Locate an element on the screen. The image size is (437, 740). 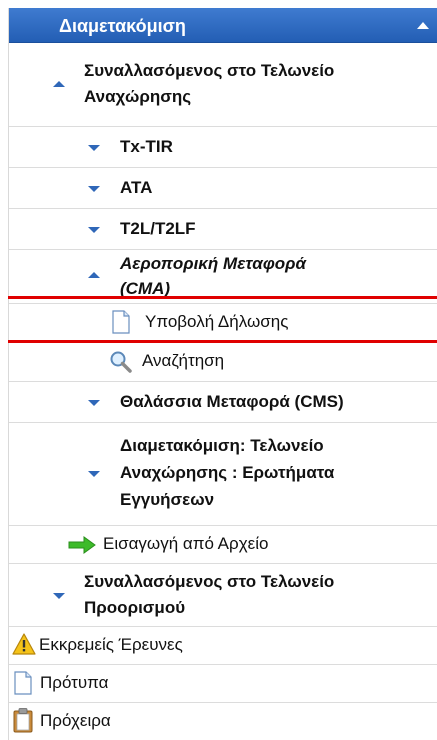
menu-item-label: Αναχώρησης is located at coordinates (138, 96).